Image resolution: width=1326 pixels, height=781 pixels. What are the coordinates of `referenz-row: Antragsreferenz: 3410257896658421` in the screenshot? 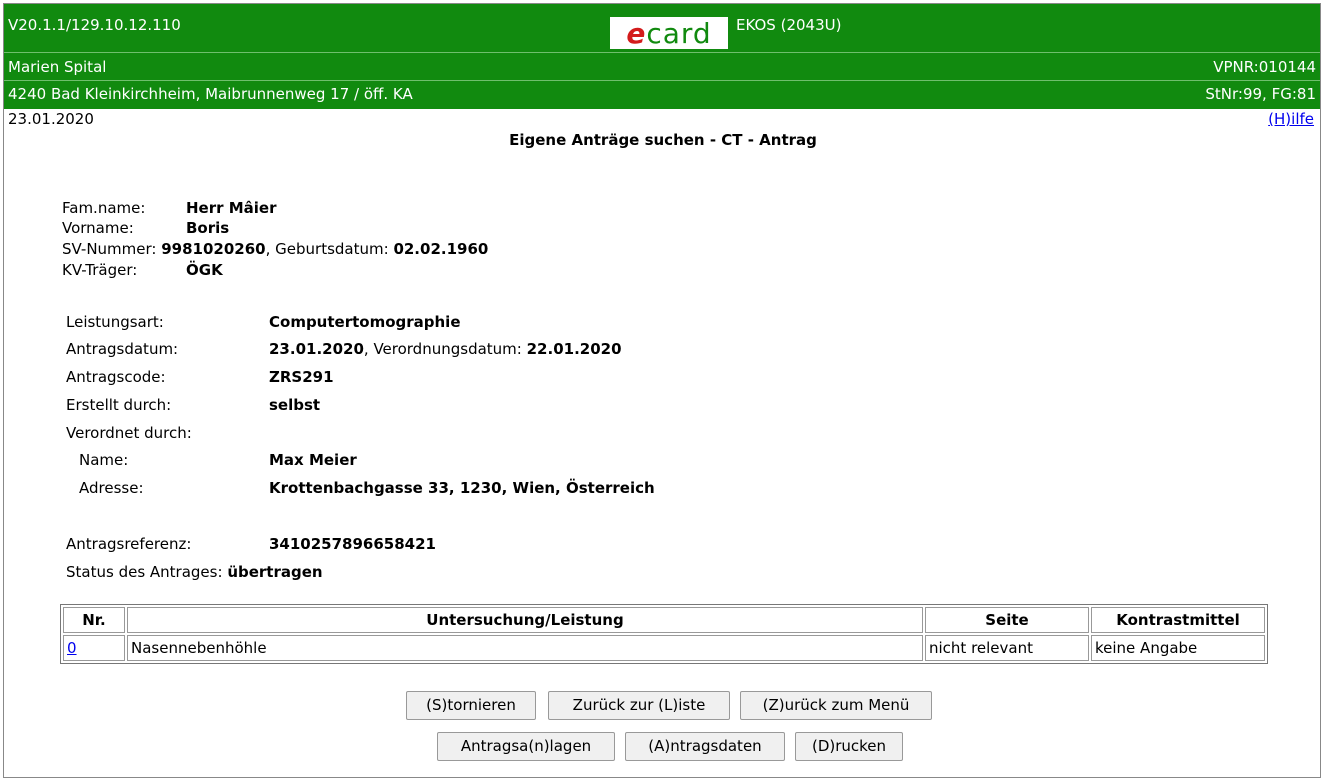 It's located at (251, 544).